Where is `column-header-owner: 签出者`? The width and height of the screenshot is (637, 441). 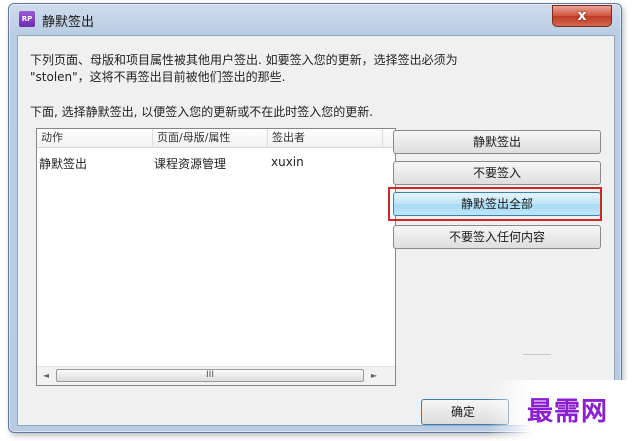 column-header-owner: 签出者 is located at coordinates (325, 138).